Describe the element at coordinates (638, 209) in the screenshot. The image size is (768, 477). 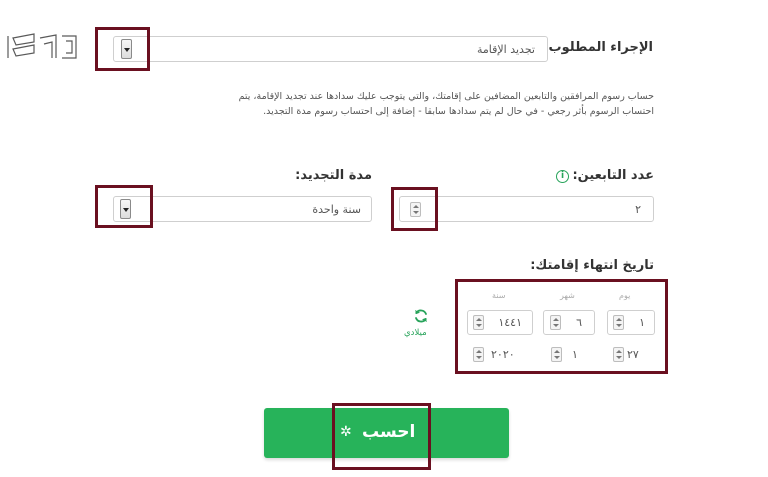
I see `dependents-value: ٢` at that location.